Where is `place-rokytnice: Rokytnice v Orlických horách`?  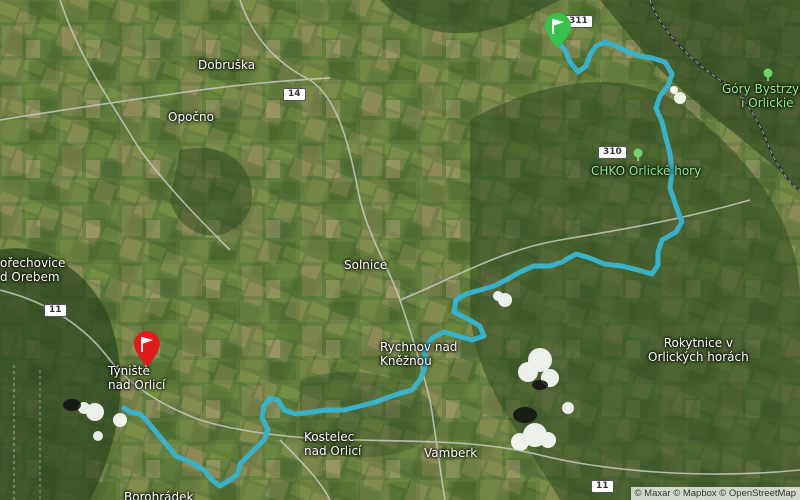
place-rokytnice: Rokytnice v Orlických horách is located at coordinates (698, 350).